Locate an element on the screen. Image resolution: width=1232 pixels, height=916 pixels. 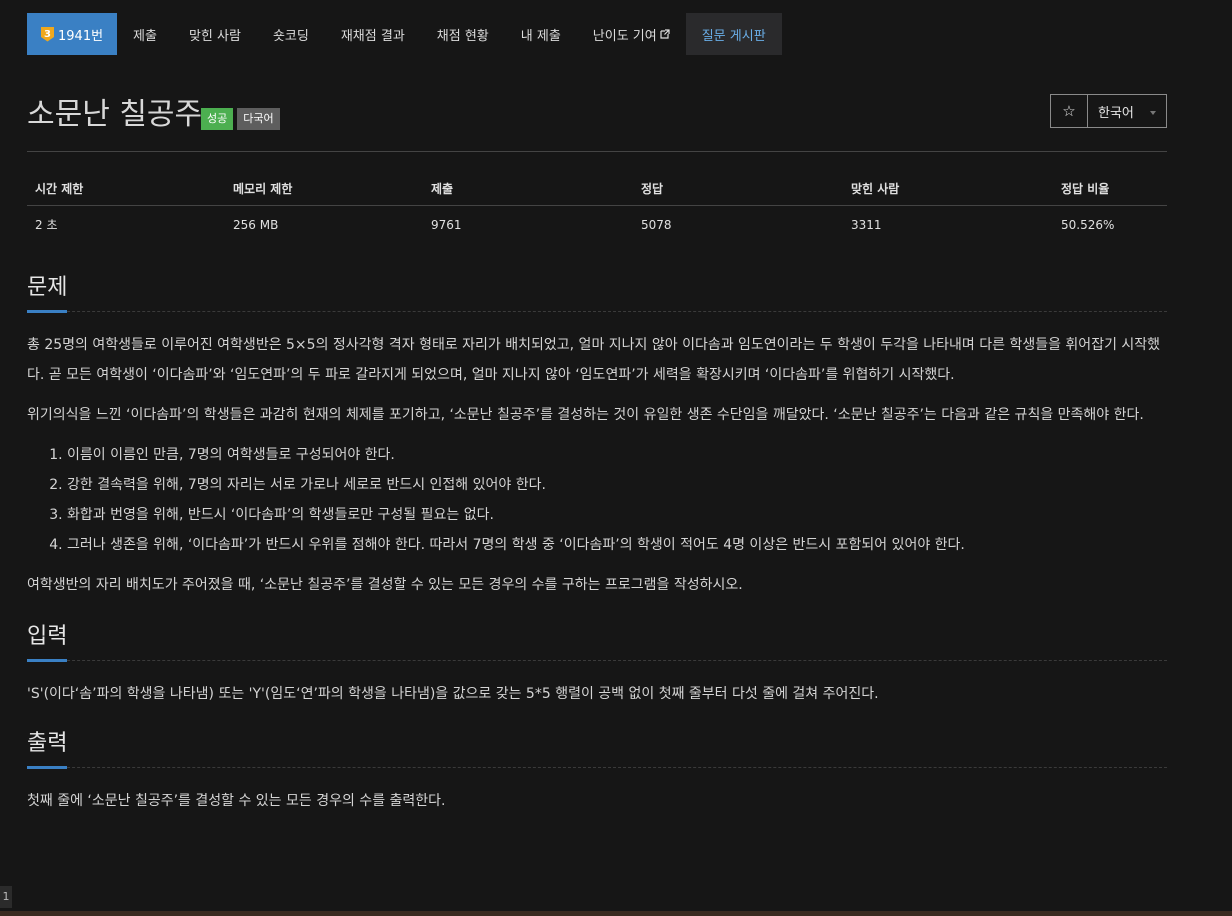
table-row: 2 초 256 MB 9761 5078 3311 50.526% is located at coordinates (597, 224).